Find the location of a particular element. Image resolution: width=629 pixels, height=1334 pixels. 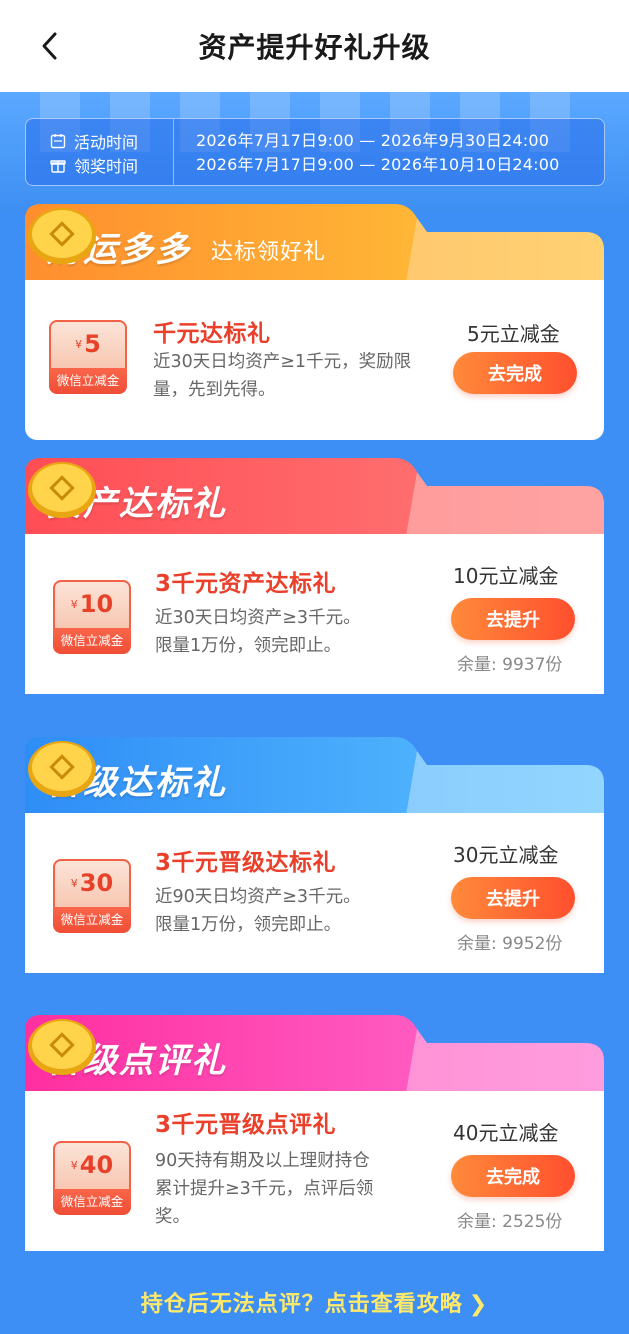

wechat-coupon-badge: ¥30 微信立减金 is located at coordinates (92, 896).